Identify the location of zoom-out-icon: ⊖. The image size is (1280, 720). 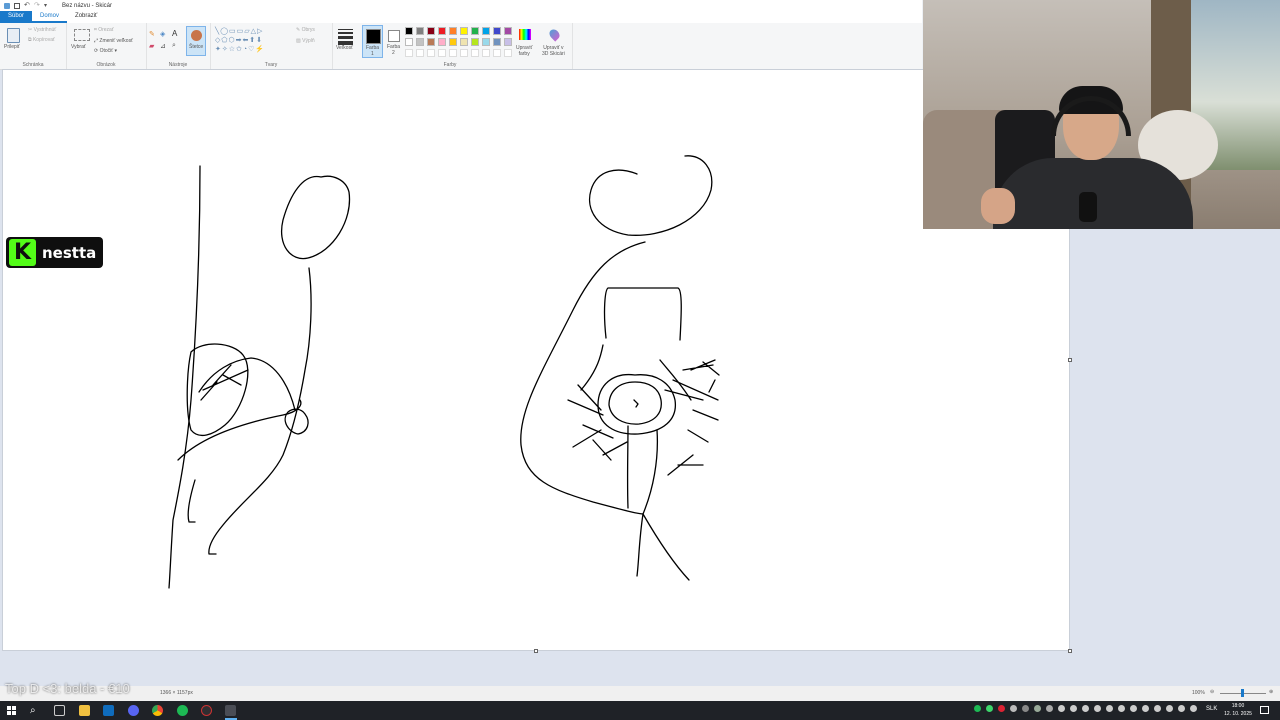
(1212, 692).